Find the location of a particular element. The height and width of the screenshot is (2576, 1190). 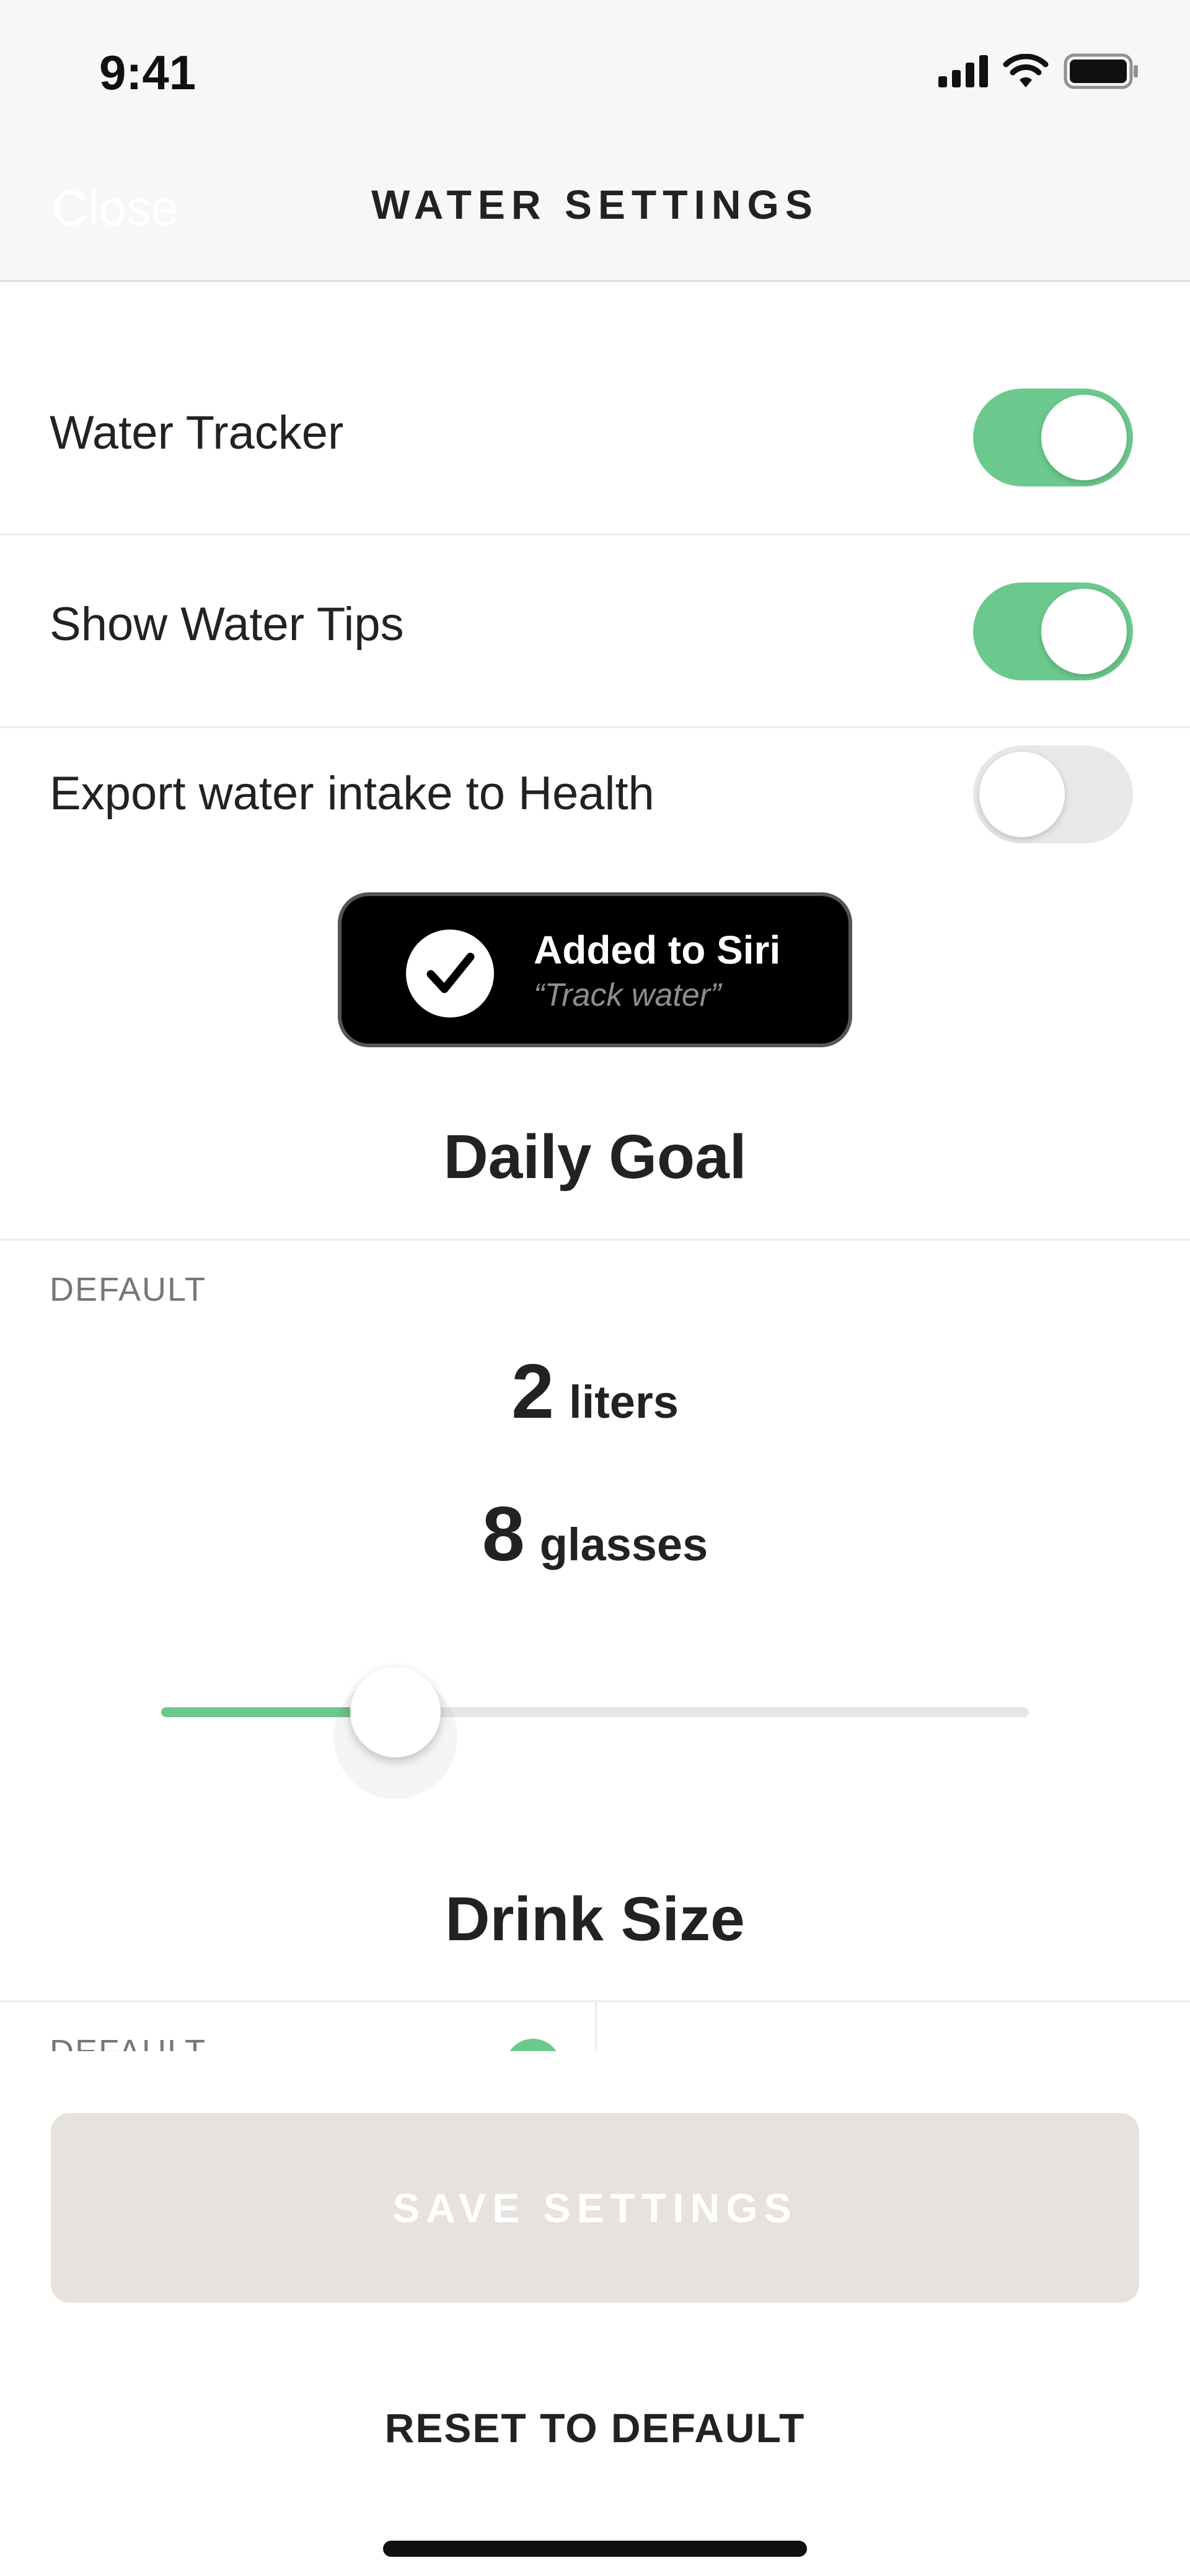

drink-size-selected-indicator is located at coordinates (533, 2045).